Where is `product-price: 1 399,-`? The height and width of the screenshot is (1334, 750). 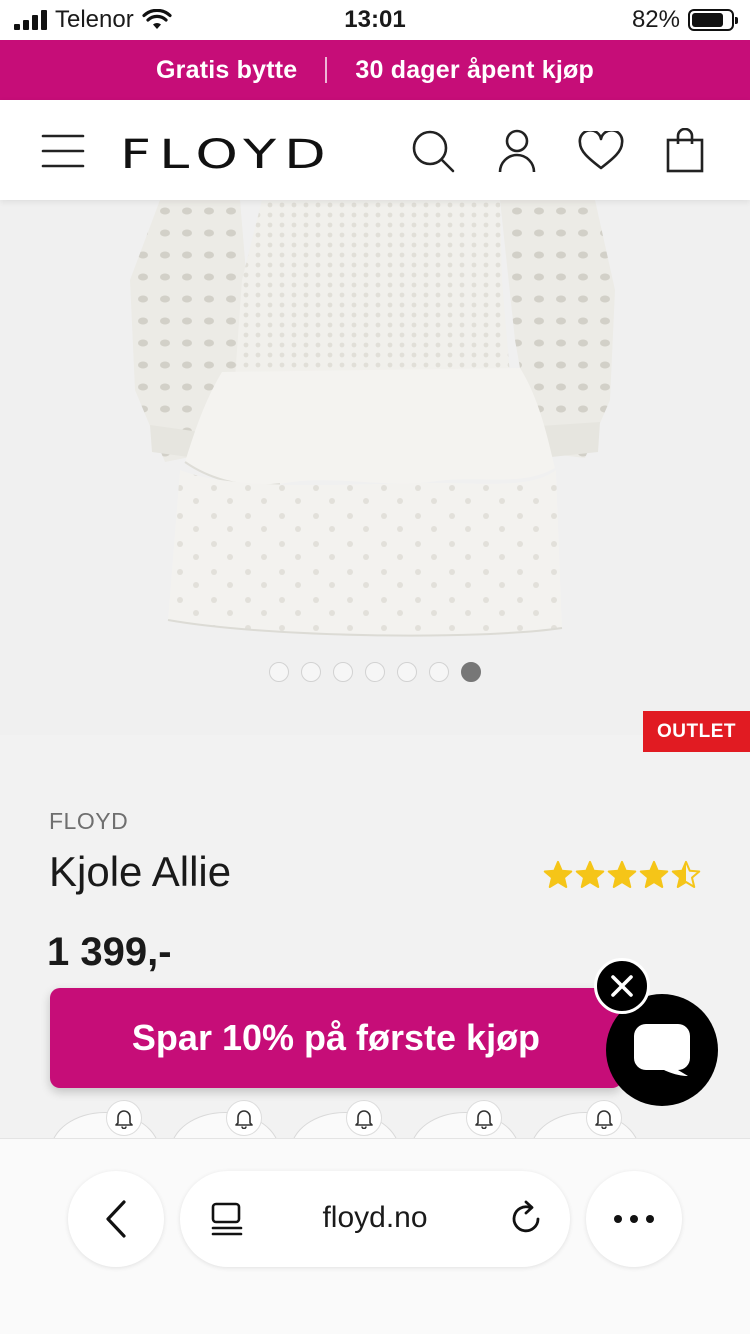
product-price: 1 399,- is located at coordinates (109, 952).